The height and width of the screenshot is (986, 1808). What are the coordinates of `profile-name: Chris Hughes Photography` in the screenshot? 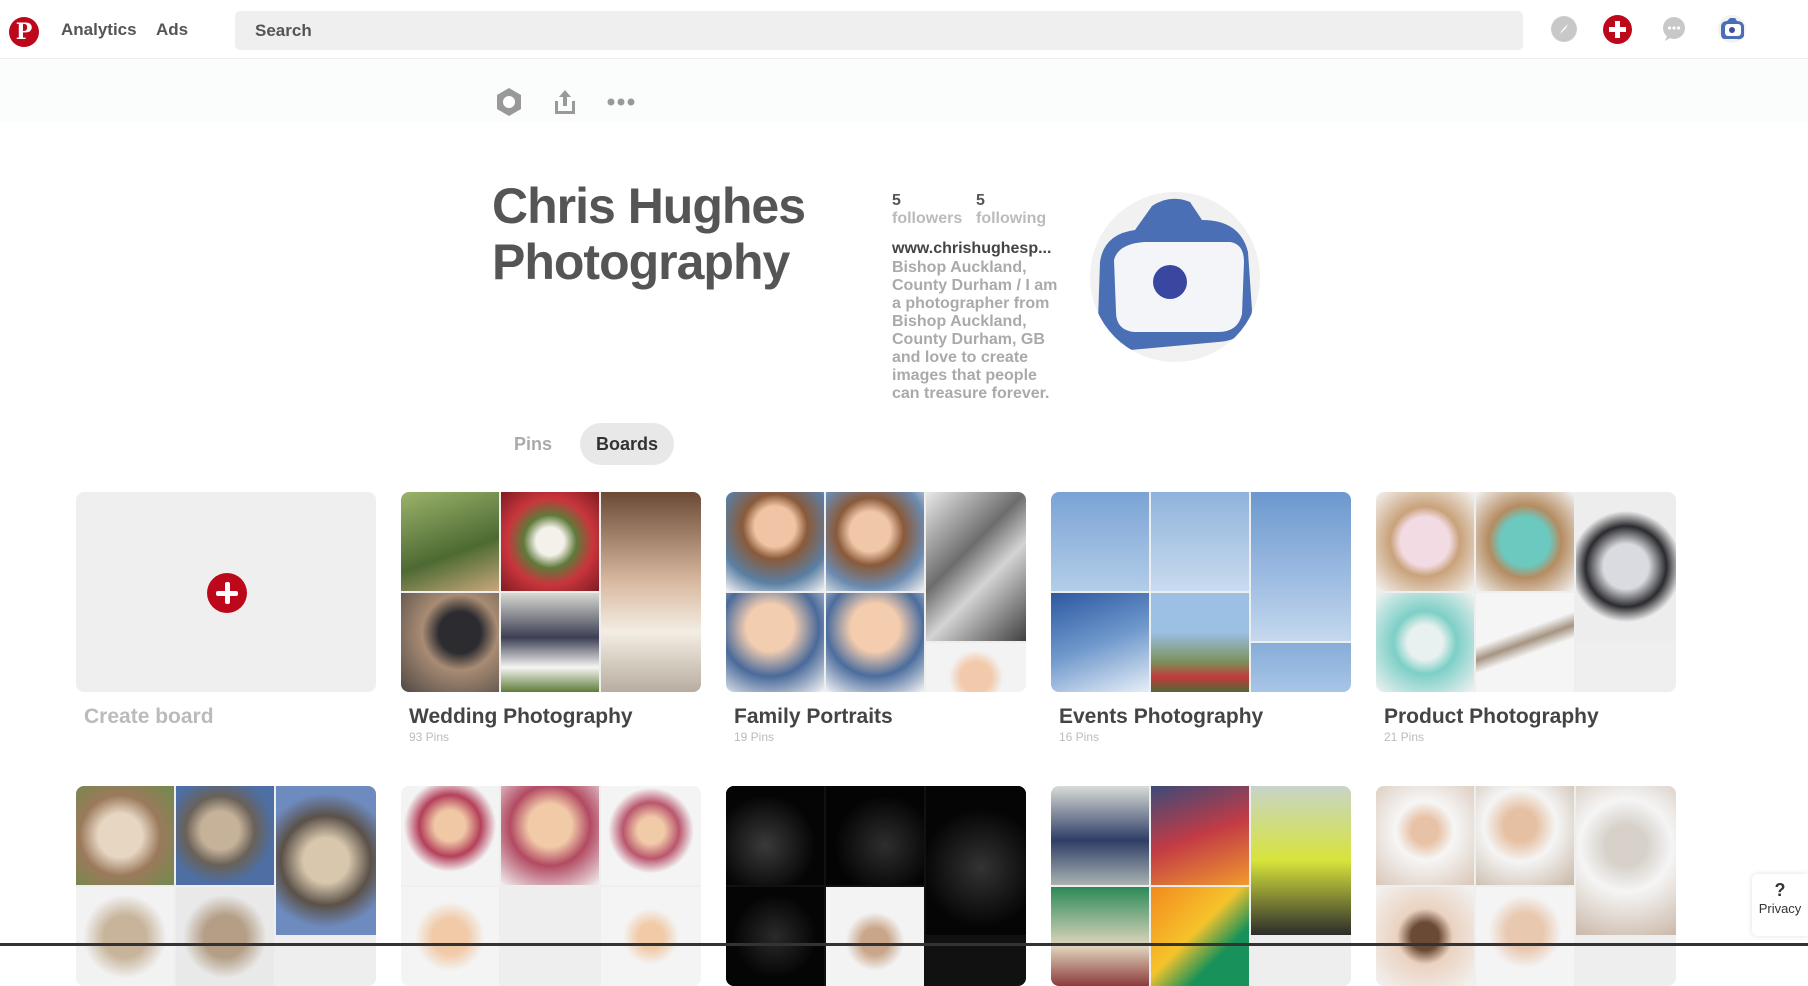 It's located at (657, 234).